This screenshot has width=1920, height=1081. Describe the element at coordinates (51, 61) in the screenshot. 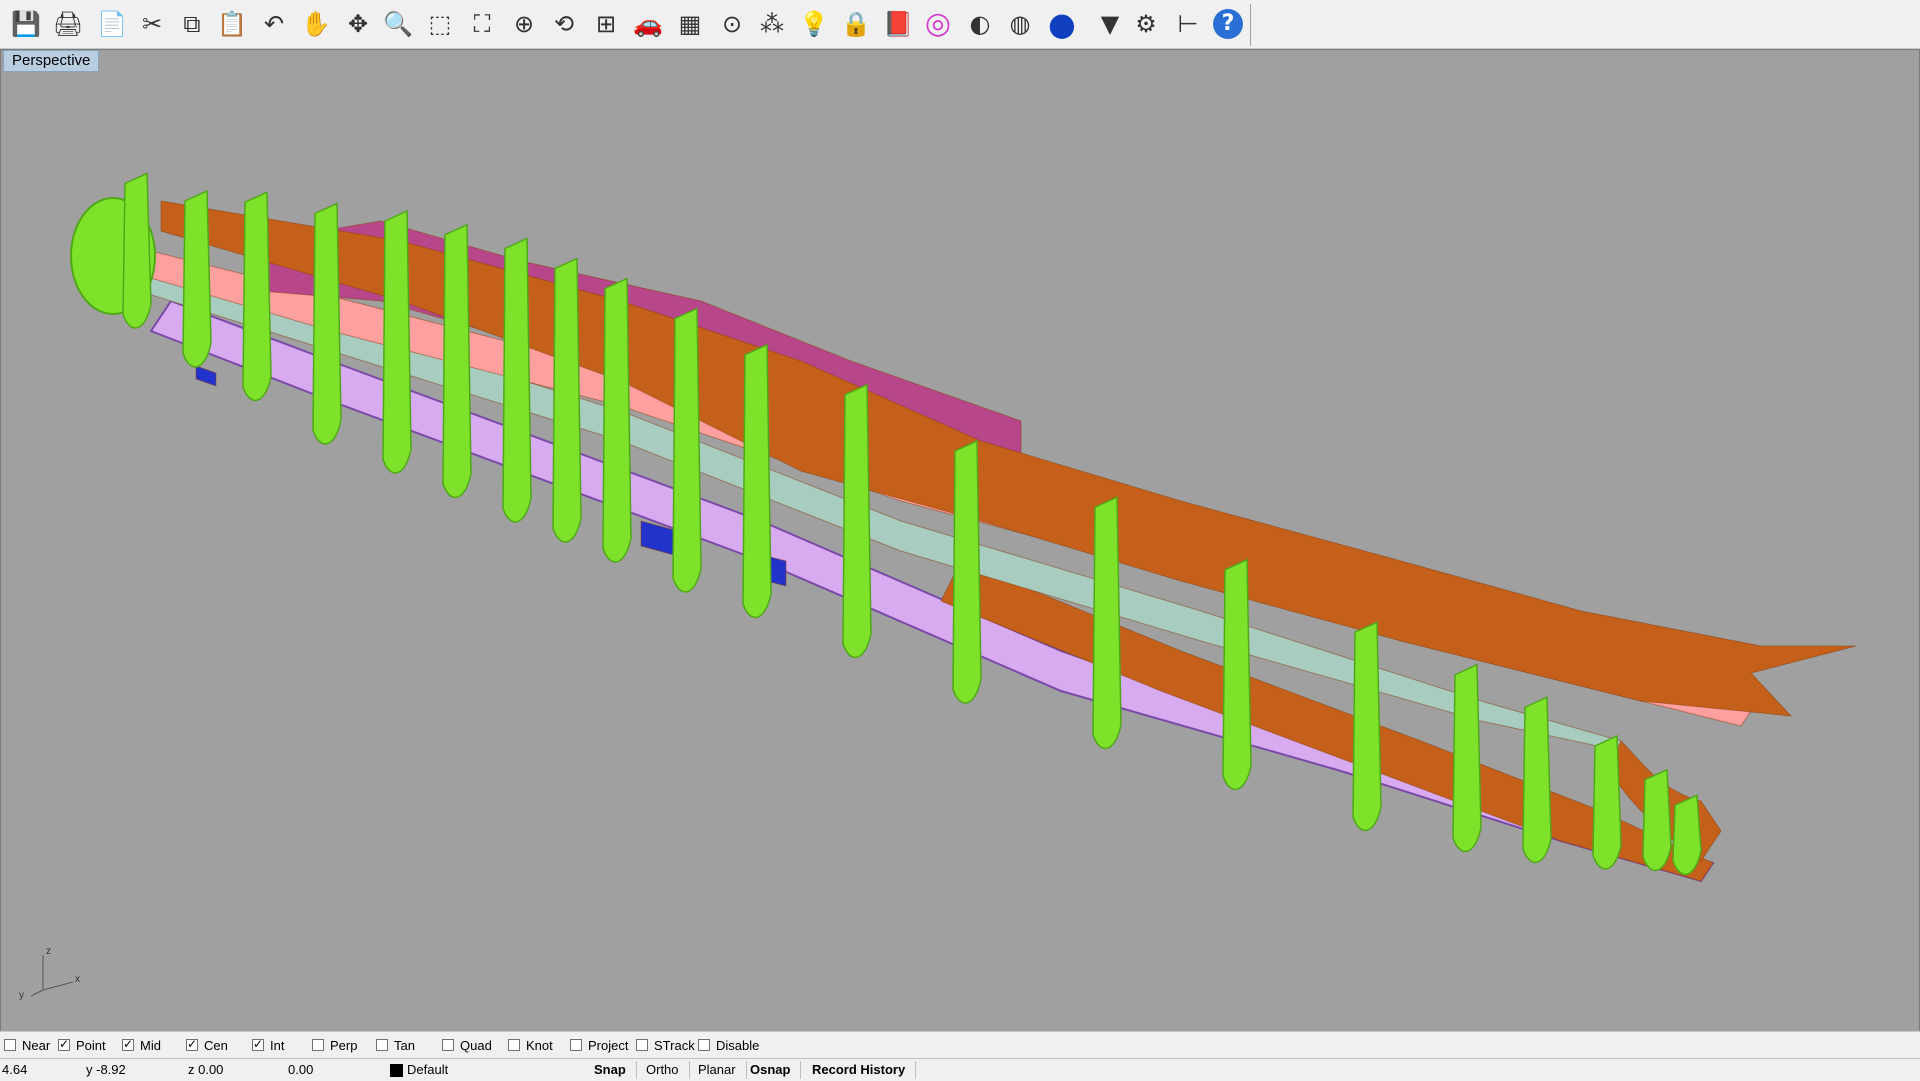

I see `viewport-title: Perspective` at that location.